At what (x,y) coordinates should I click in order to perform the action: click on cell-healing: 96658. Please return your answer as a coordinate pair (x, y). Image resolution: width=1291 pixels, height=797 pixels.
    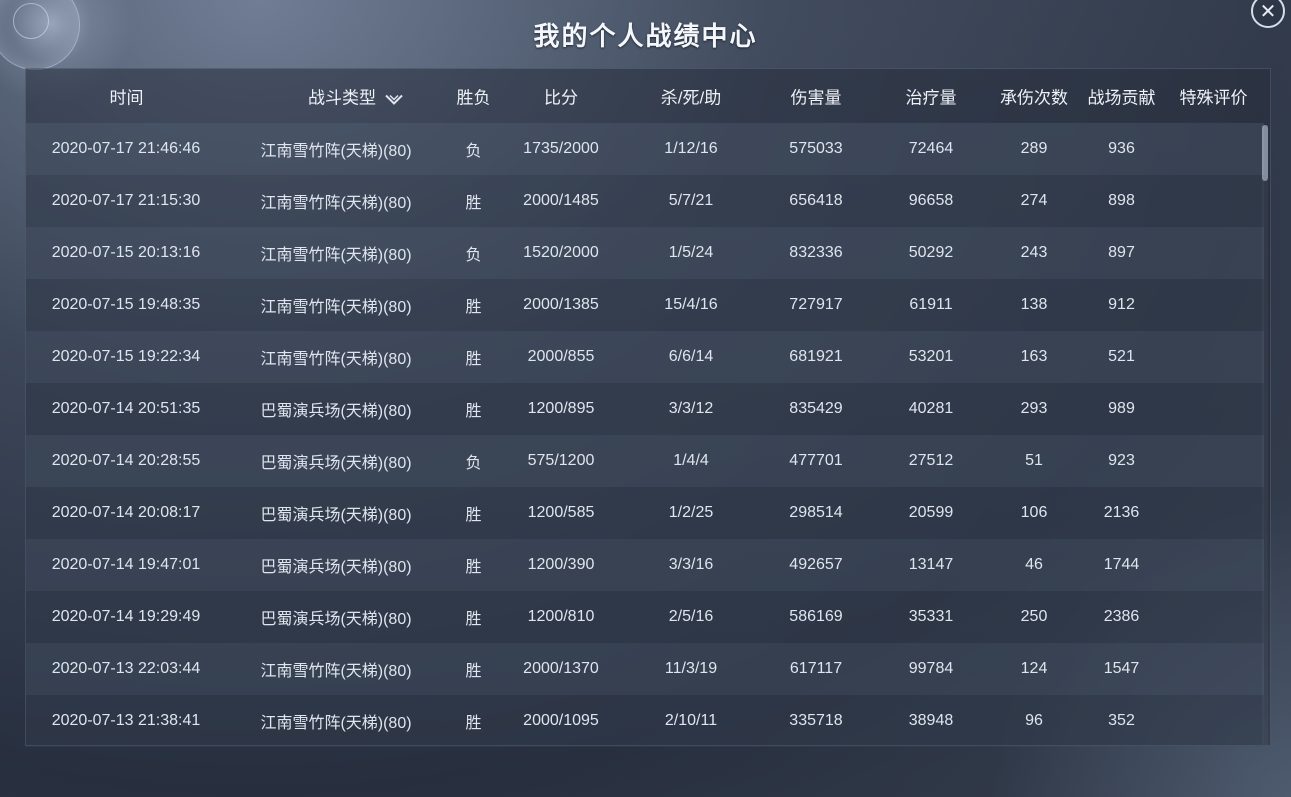
    Looking at the image, I should click on (931, 200).